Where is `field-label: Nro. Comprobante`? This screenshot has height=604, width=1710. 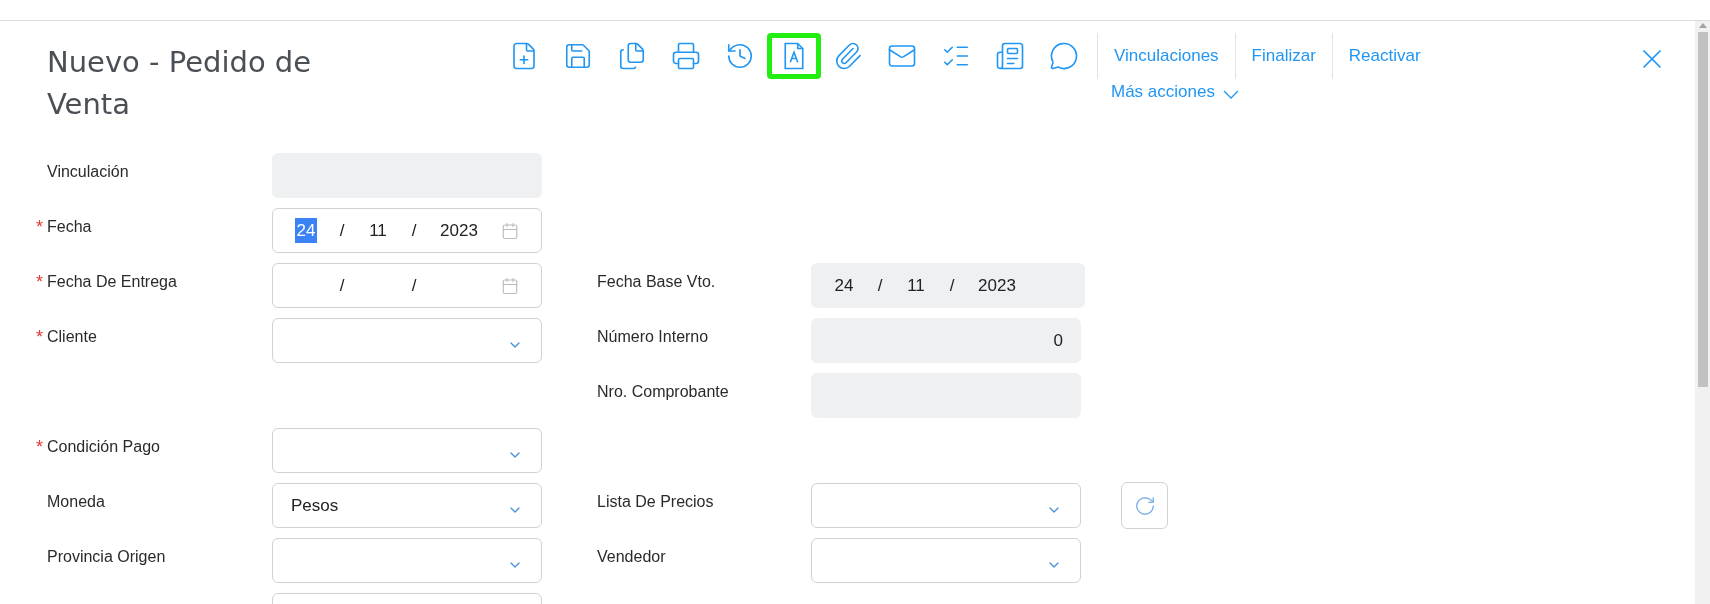
field-label: Nro. Comprobante is located at coordinates (663, 391).